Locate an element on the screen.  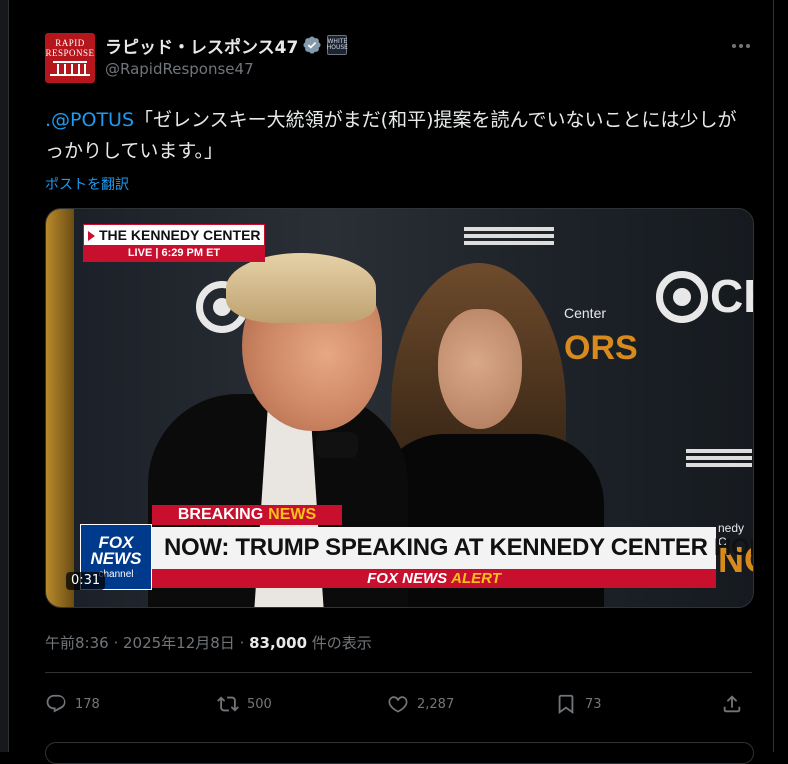
reply-button: 178 is located at coordinates (72, 704).